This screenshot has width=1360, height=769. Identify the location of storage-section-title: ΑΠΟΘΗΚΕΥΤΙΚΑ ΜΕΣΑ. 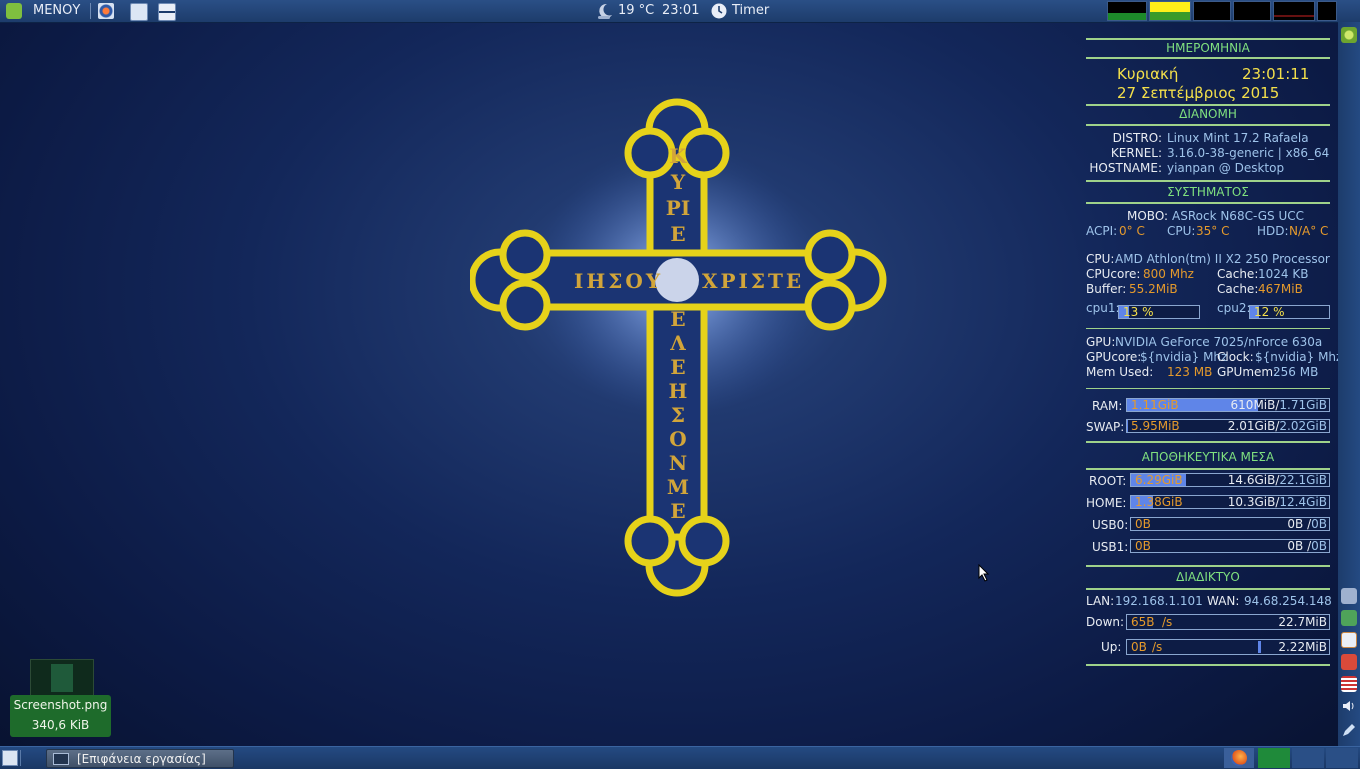
(1208, 457).